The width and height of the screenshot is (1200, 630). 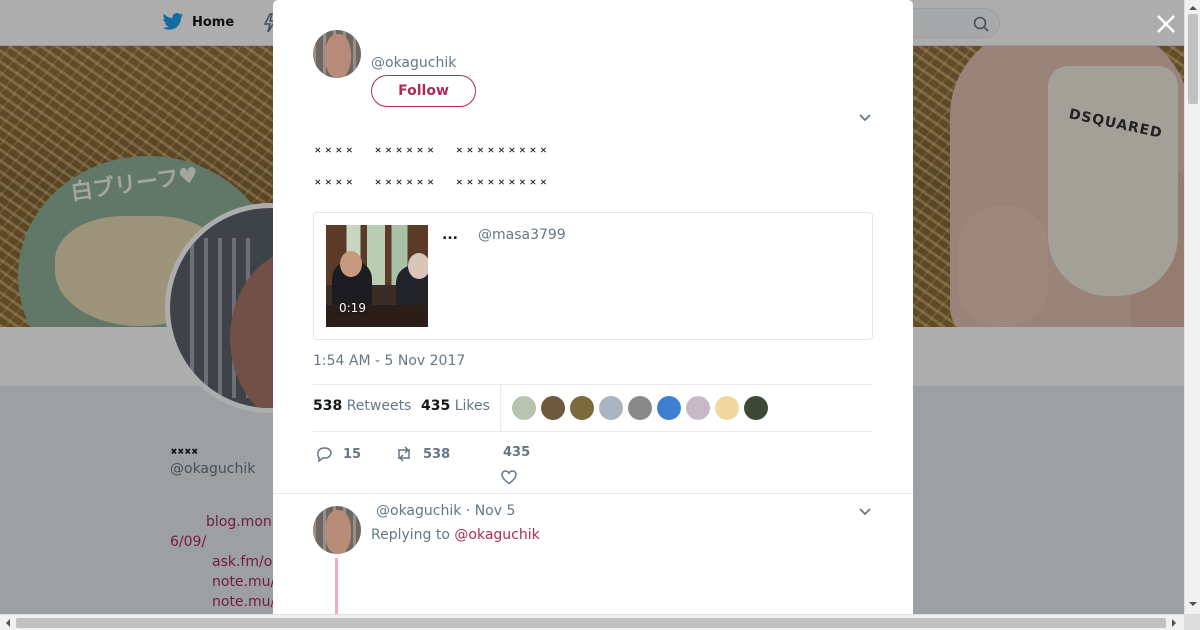 What do you see at coordinates (423, 91) in the screenshot?
I see `follow-button: Follow` at bounding box center [423, 91].